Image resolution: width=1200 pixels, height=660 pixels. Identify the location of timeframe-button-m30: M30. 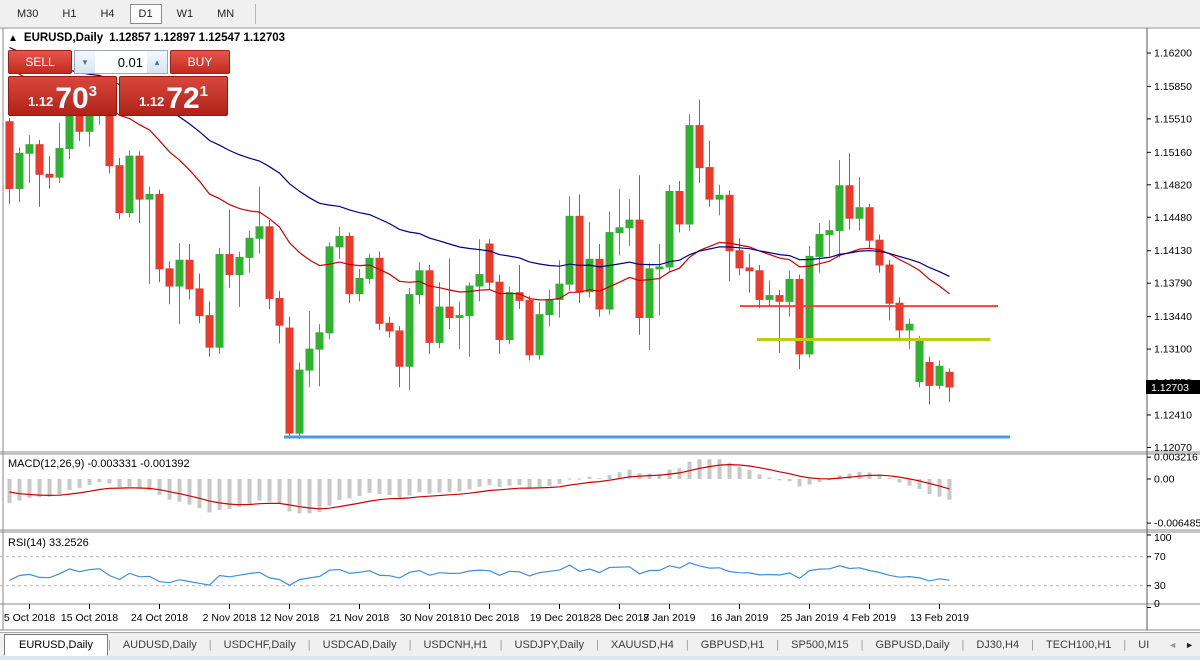
(27, 14).